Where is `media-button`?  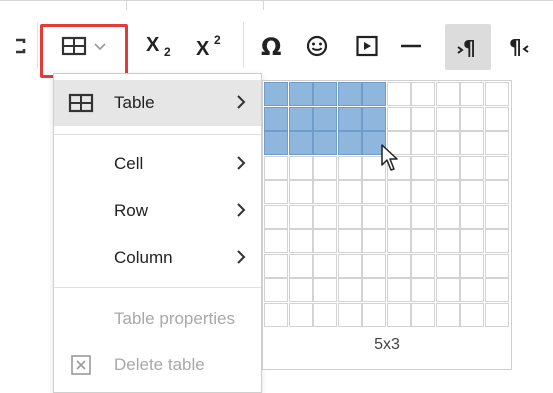 media-button is located at coordinates (367, 46).